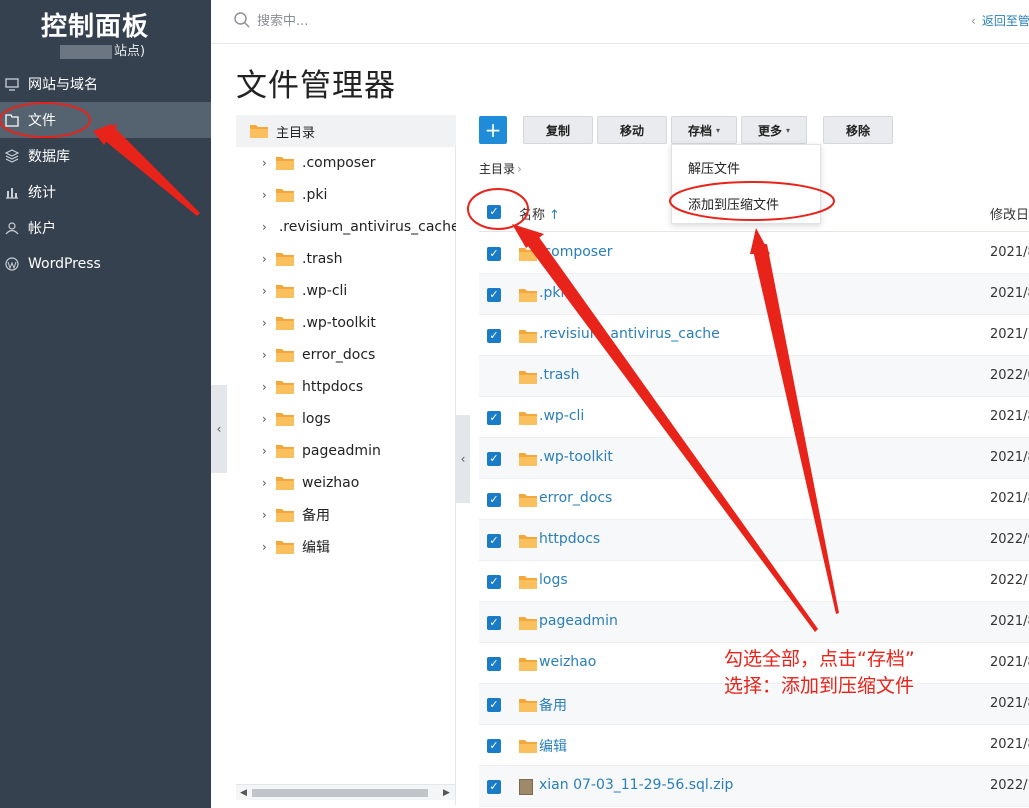  I want to click on table-row: ✓ .pki 2021/8, so click(754, 294).